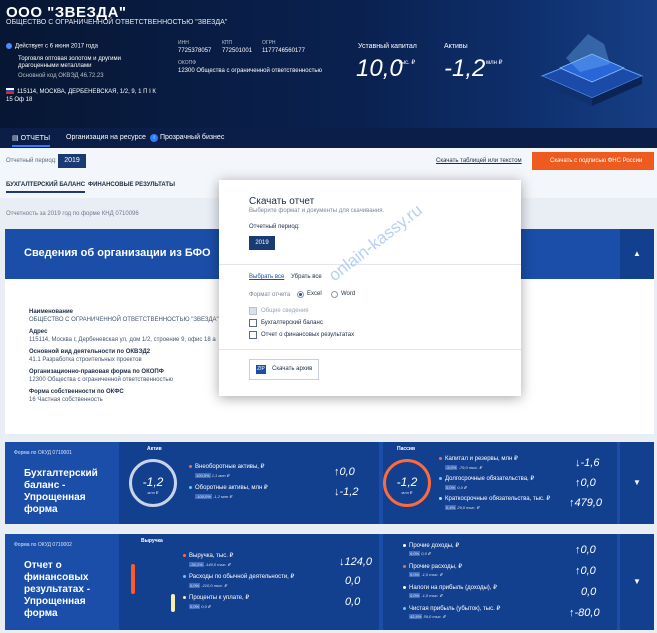 The height and width of the screenshot is (633, 657). I want to click on format-word-radio, so click(334, 294).